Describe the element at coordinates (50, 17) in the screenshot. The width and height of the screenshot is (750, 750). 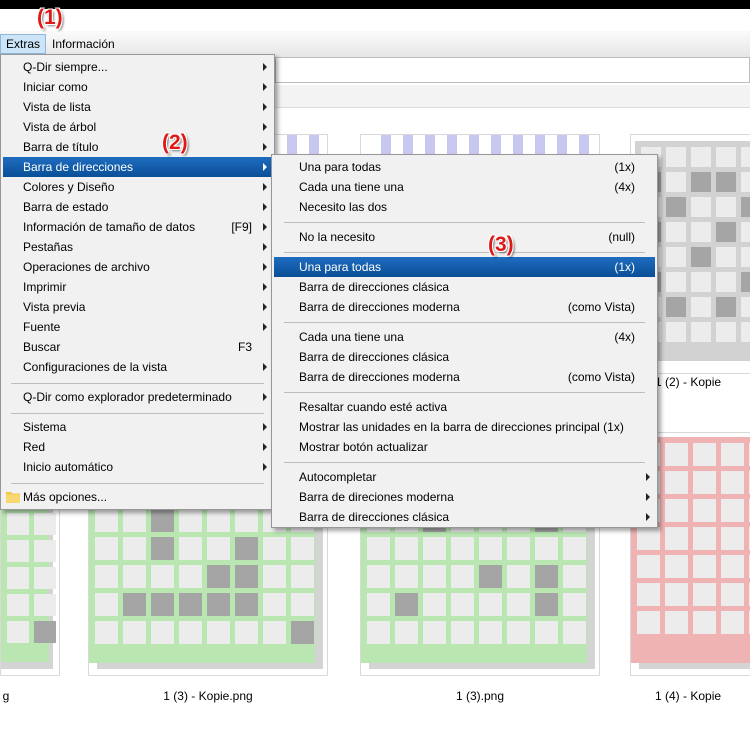
I see `annotation-1: (1)` at that location.